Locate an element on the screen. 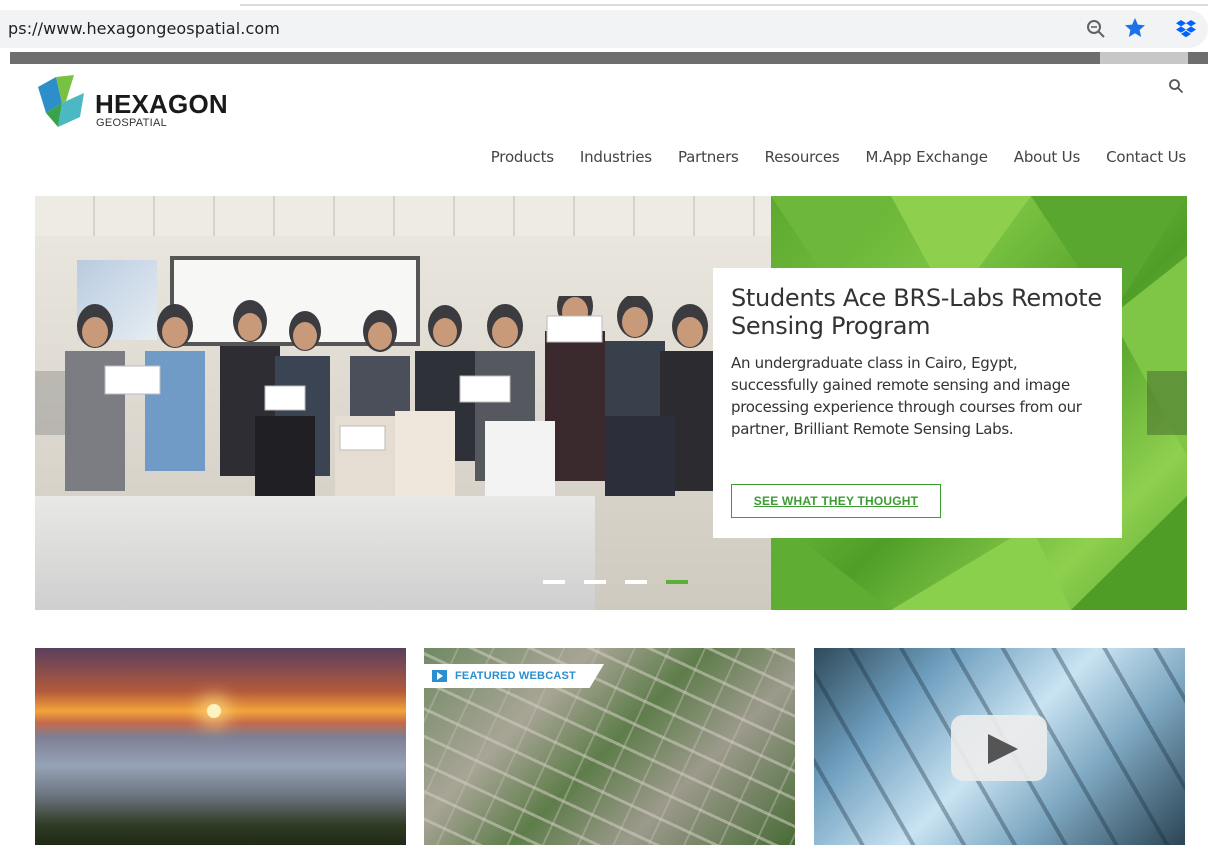 Image resolution: width=1208 pixels, height=845 pixels. feature-card-sunset-city is located at coordinates (220, 746).